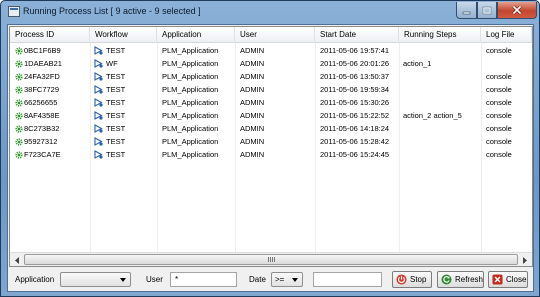 This screenshot has width=540, height=297. What do you see at coordinates (41, 102) in the screenshot?
I see `process-id-cell: 66256655` at bounding box center [41, 102].